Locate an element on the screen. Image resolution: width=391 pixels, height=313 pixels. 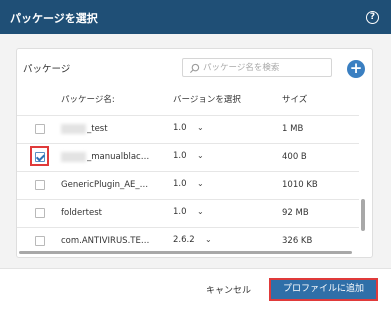
package-size: 326 KB is located at coordinates (297, 241).